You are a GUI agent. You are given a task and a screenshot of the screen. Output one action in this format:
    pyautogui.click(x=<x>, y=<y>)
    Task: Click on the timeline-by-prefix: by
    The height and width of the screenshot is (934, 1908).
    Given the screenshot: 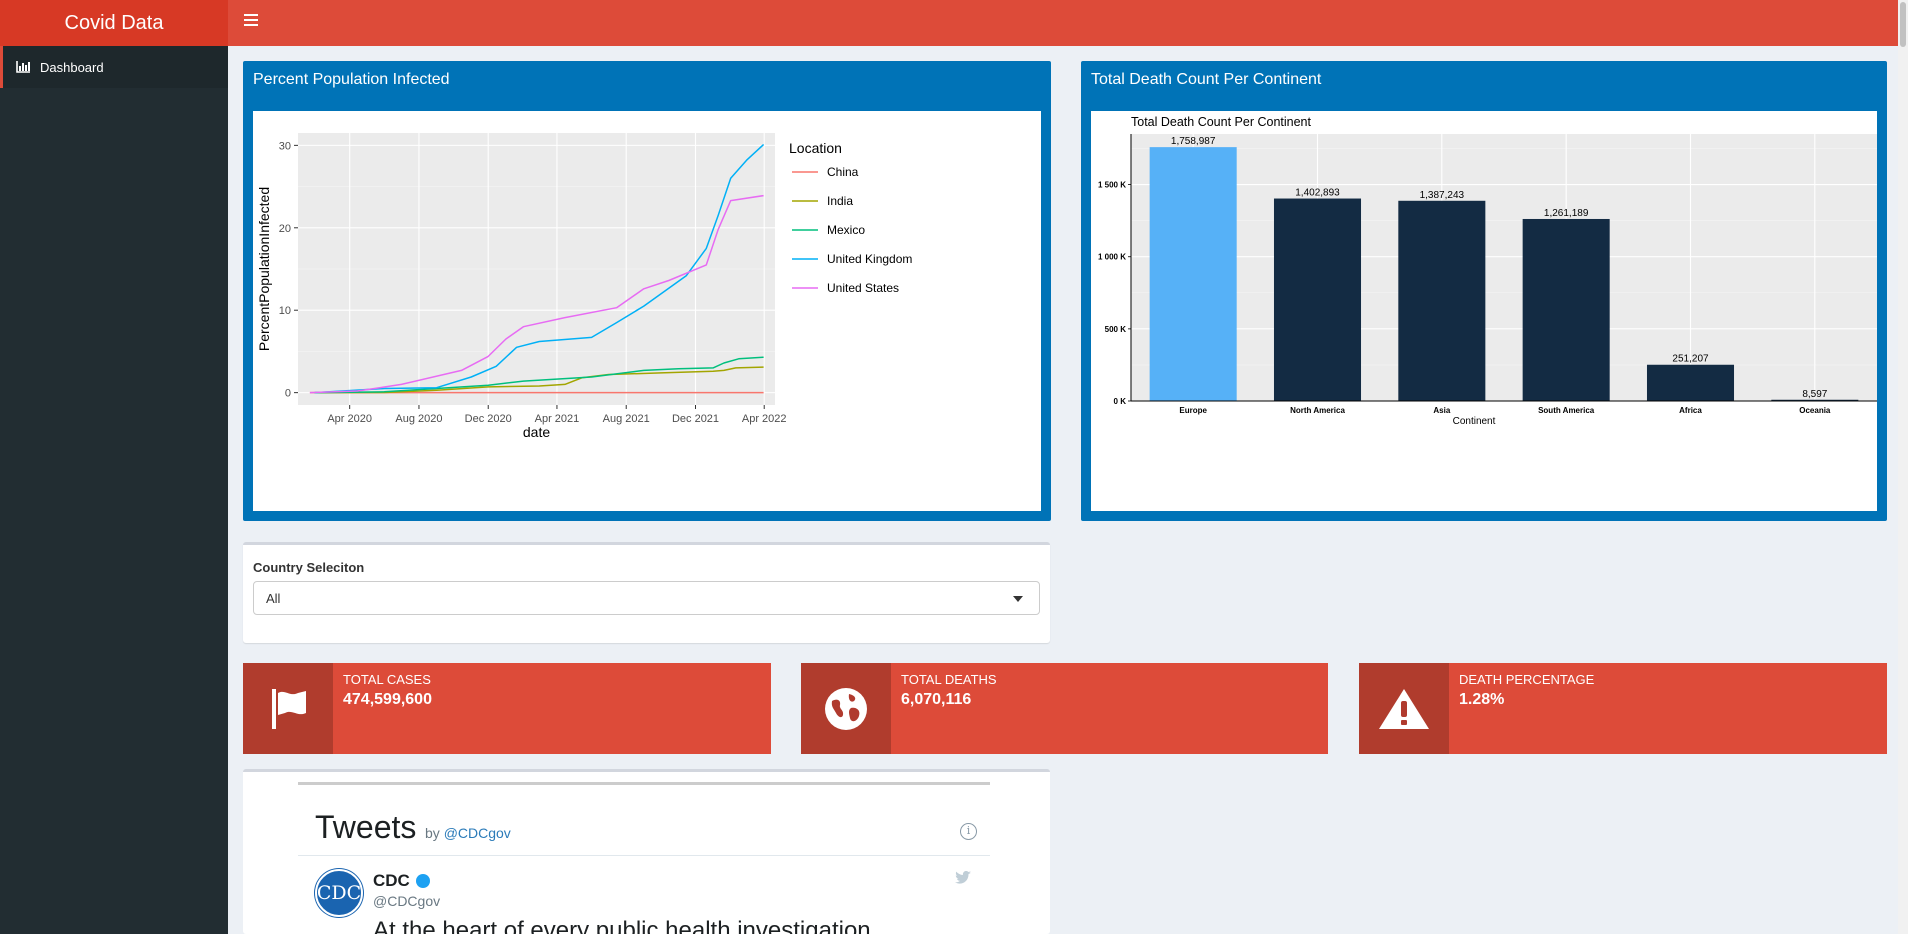 What is the action you would take?
    pyautogui.click(x=432, y=833)
    